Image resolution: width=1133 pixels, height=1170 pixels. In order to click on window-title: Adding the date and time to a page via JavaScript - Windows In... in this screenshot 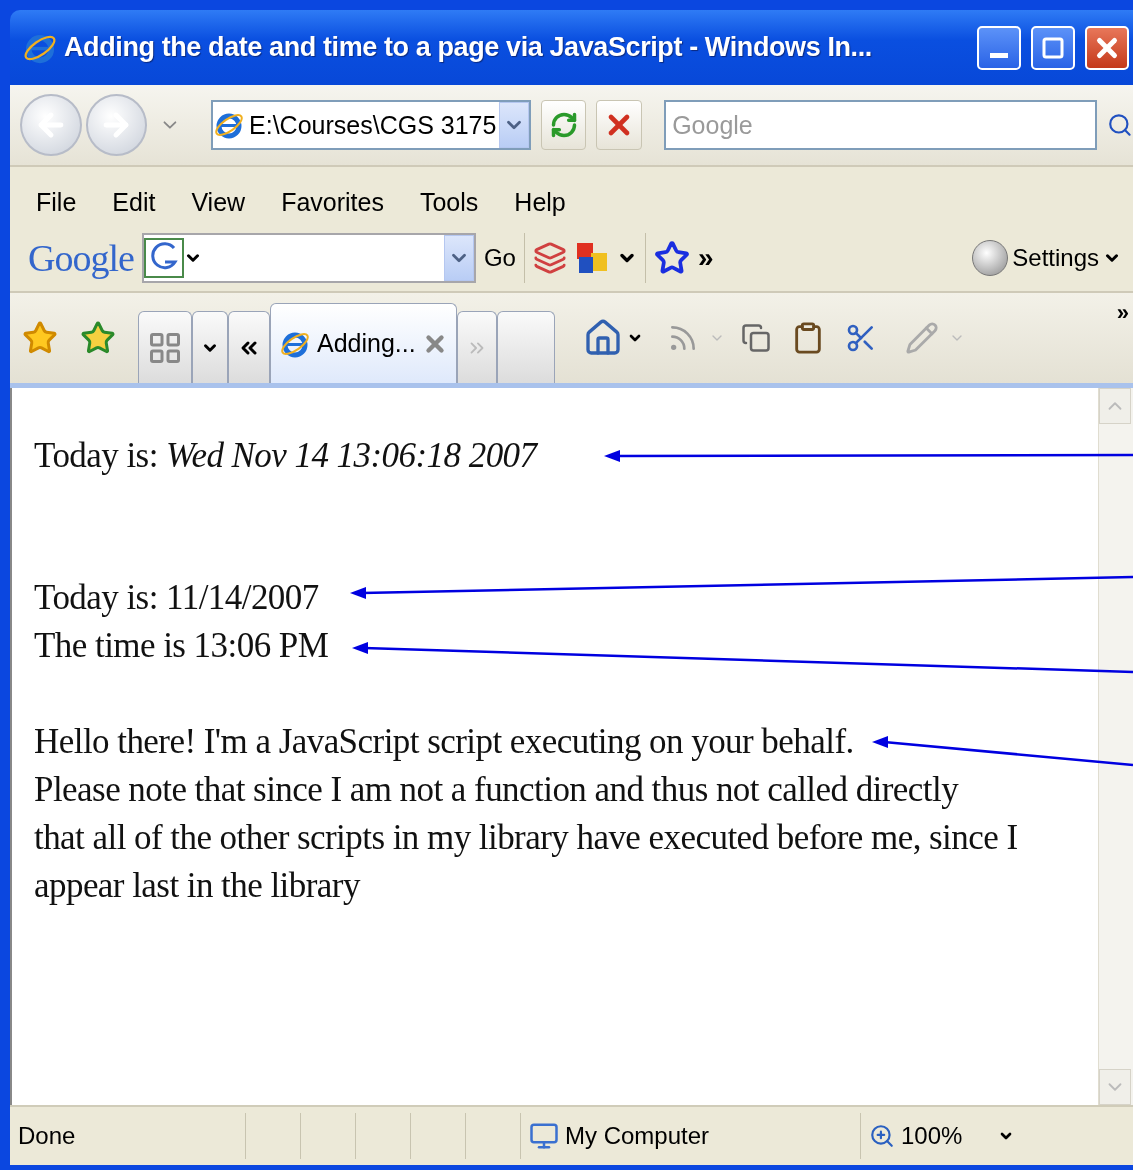, I will do `click(468, 47)`.